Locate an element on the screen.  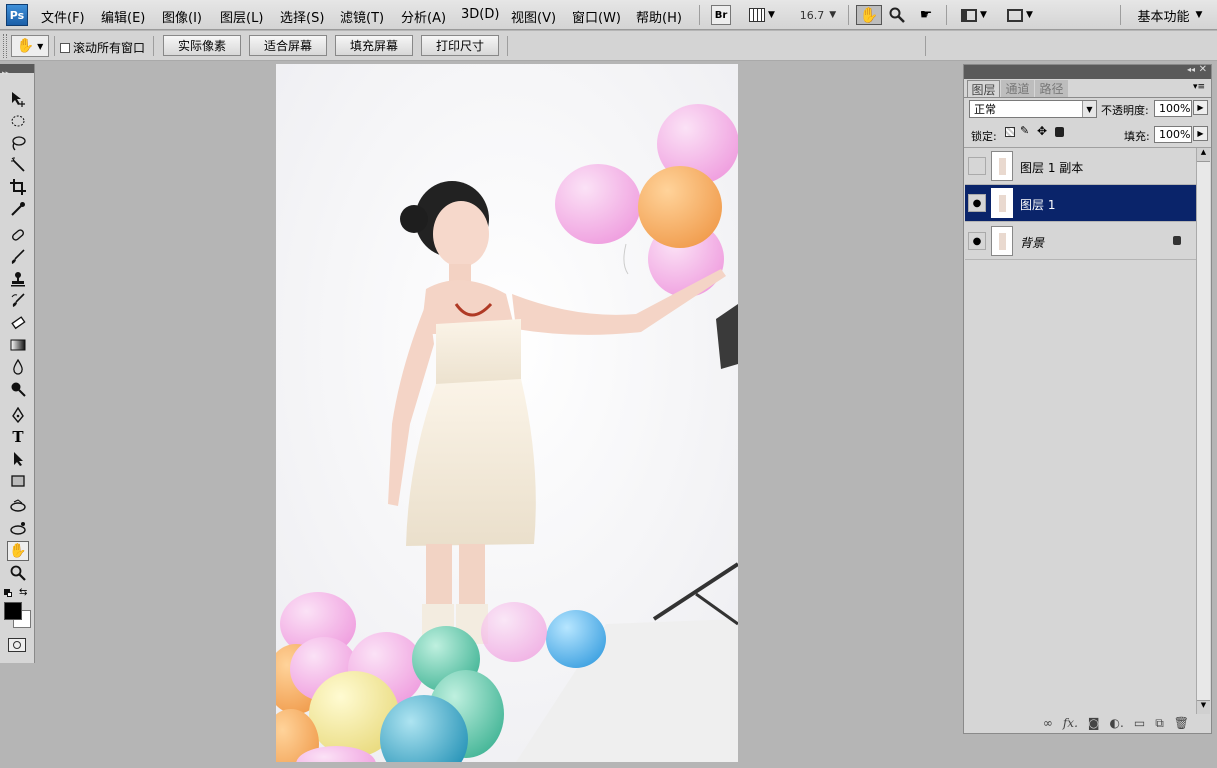
layer-style-icon: fx. is located at coordinates (1070, 723).